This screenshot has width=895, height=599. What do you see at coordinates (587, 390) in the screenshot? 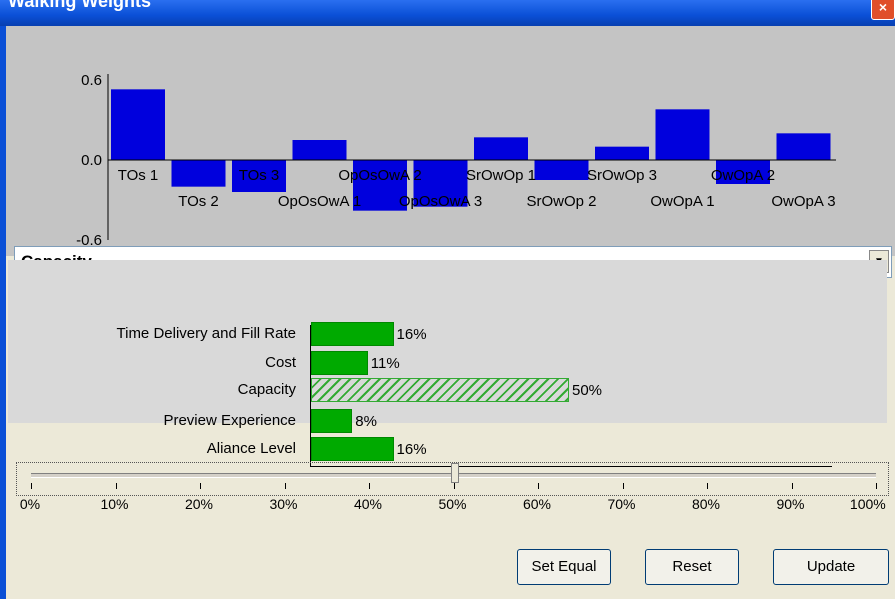
I see `weight-percent: 50%` at bounding box center [587, 390].